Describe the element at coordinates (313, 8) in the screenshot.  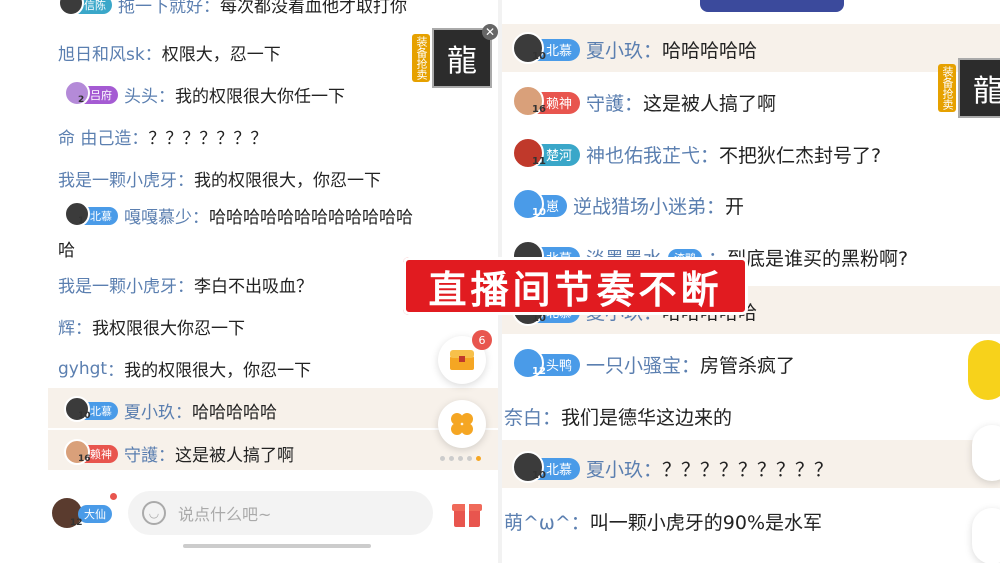
I see `message-text: 每次都没着血他才取打你` at that location.